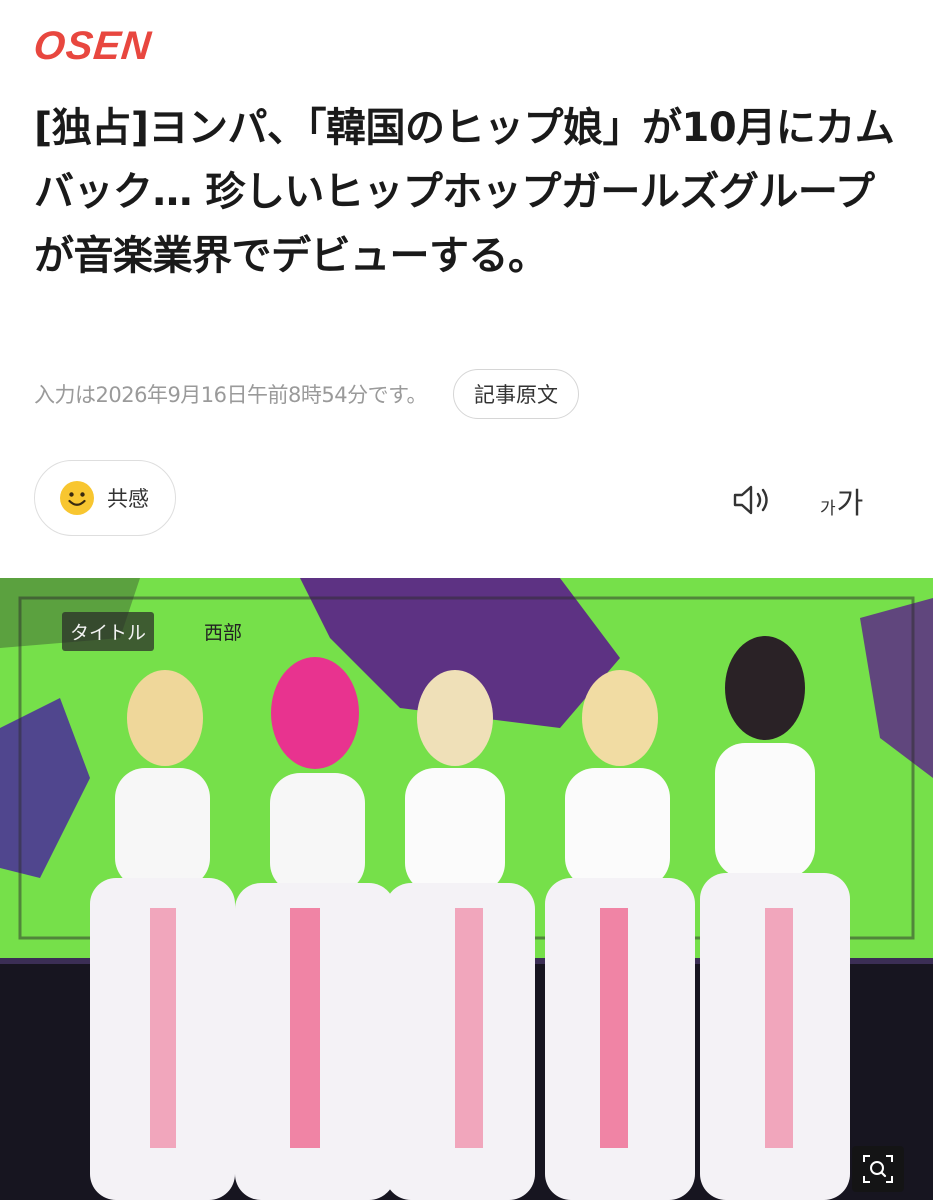 This screenshot has height=1200, width=933. I want to click on osen-logo: OSEN, so click(92, 46).